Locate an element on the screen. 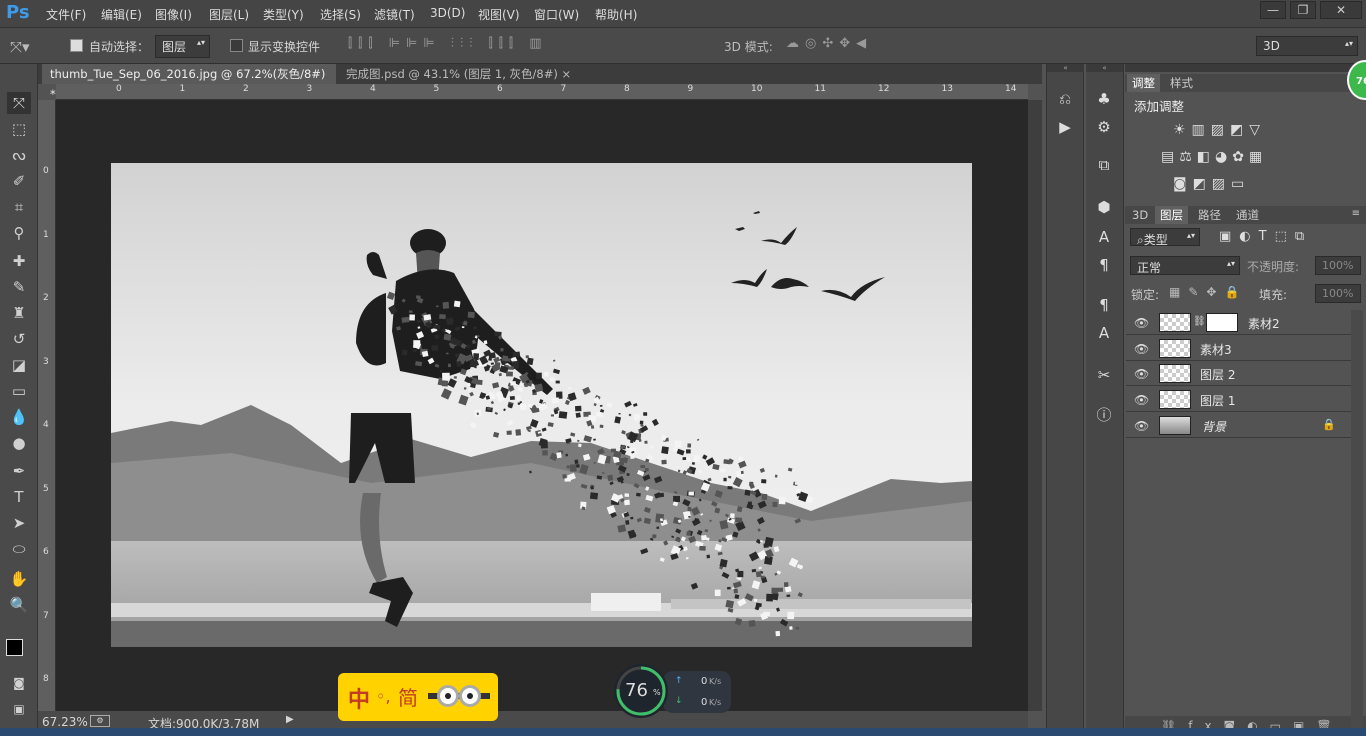  move-tool-preset-icon: ⤧▾ is located at coordinates (20, 47).